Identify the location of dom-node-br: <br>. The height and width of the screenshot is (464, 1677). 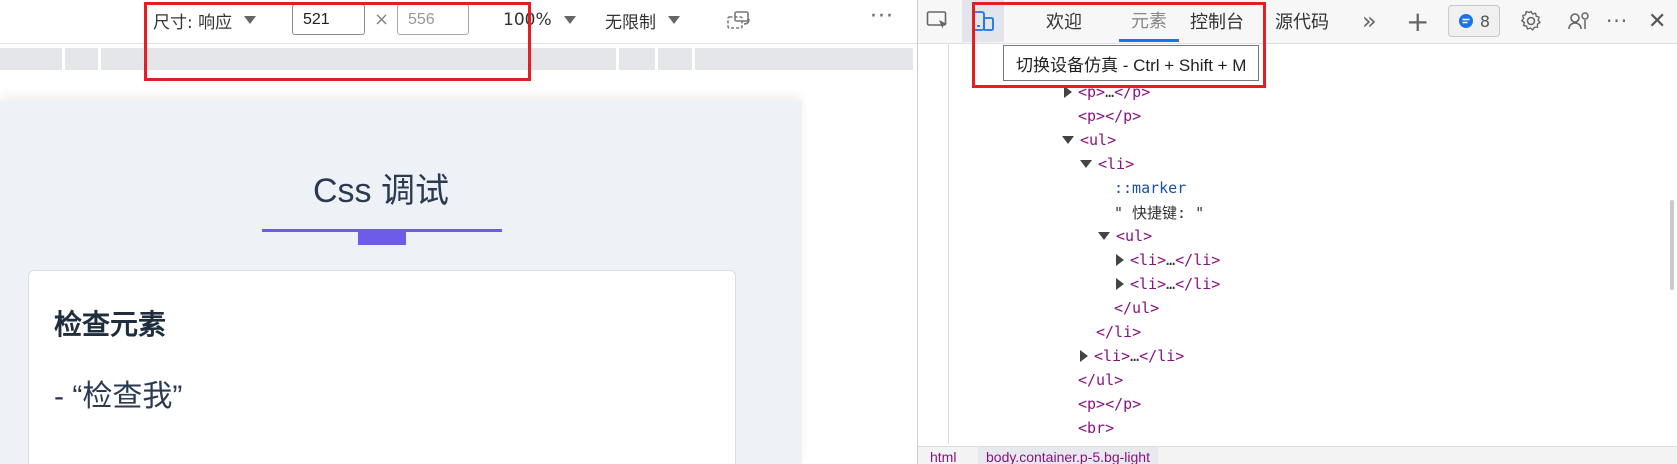
(1096, 428).